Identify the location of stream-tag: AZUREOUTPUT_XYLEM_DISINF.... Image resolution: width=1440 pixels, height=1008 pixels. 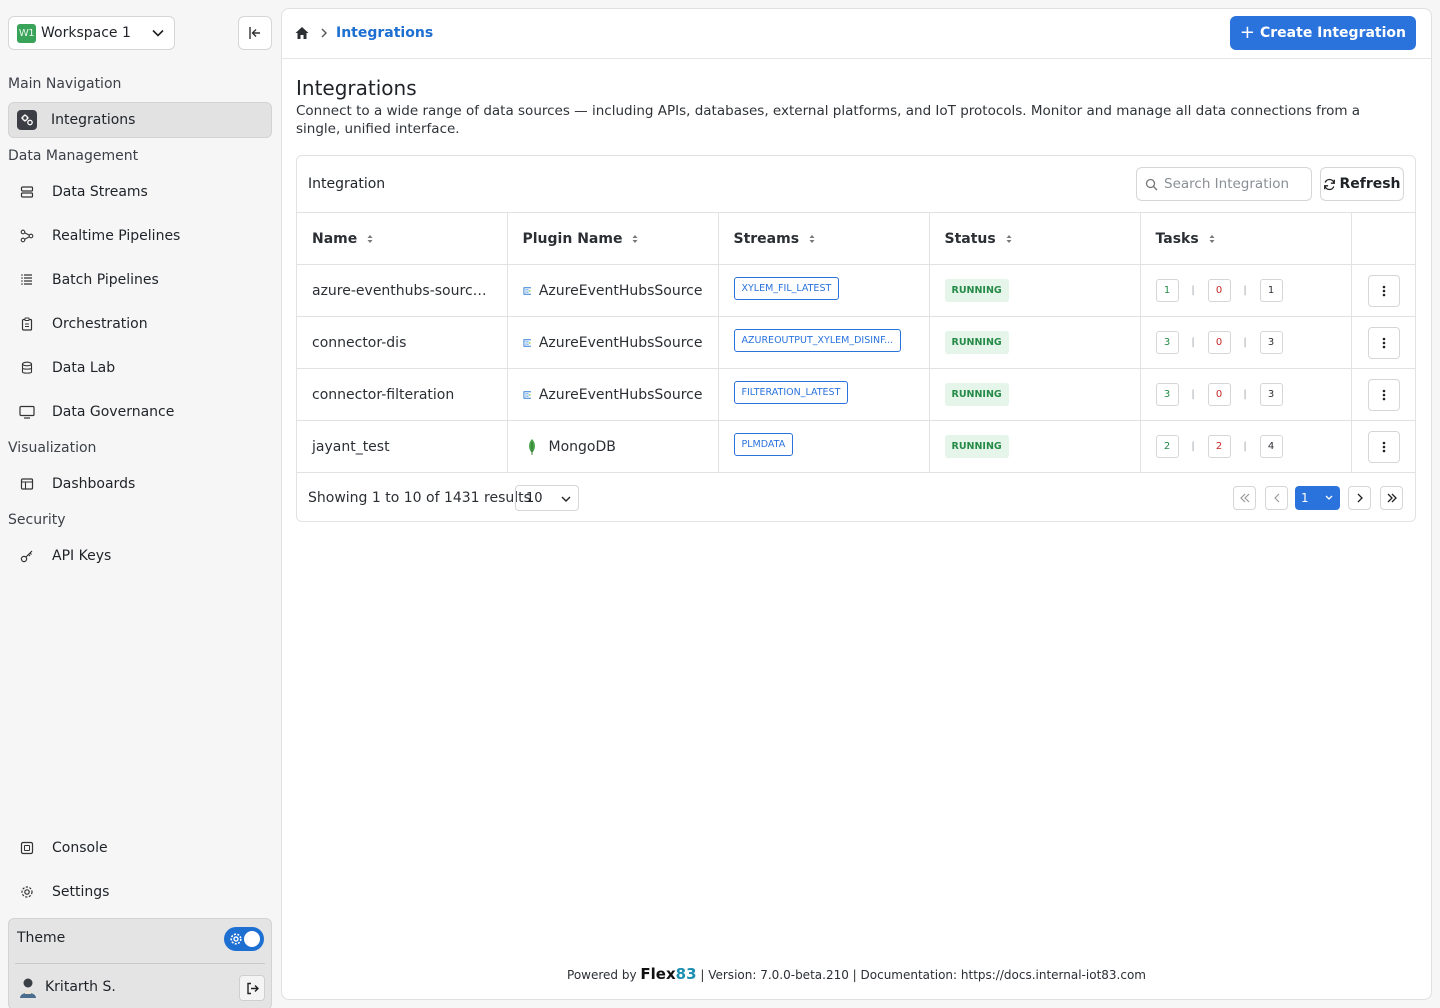
(817, 340).